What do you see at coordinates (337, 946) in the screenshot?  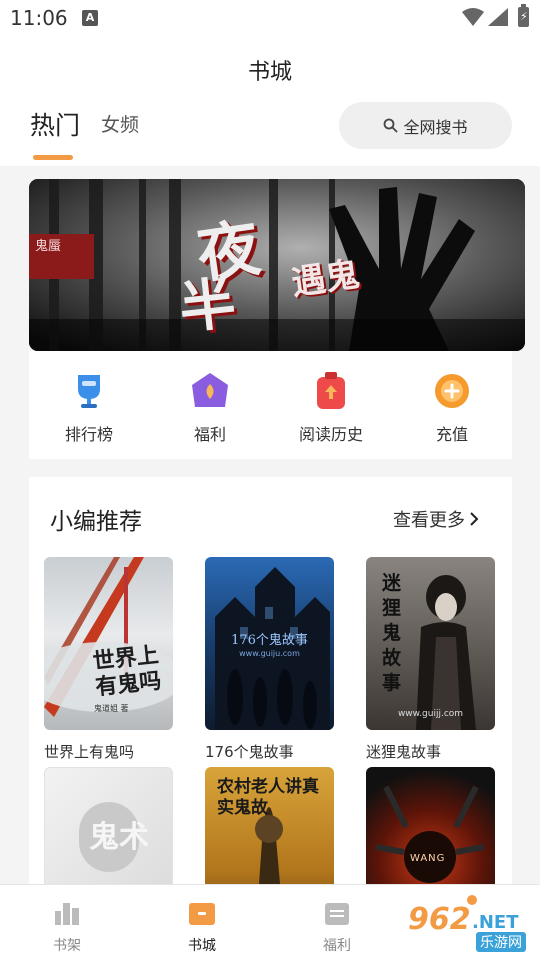 I see `bottomnav-label-welfare: 福利` at bounding box center [337, 946].